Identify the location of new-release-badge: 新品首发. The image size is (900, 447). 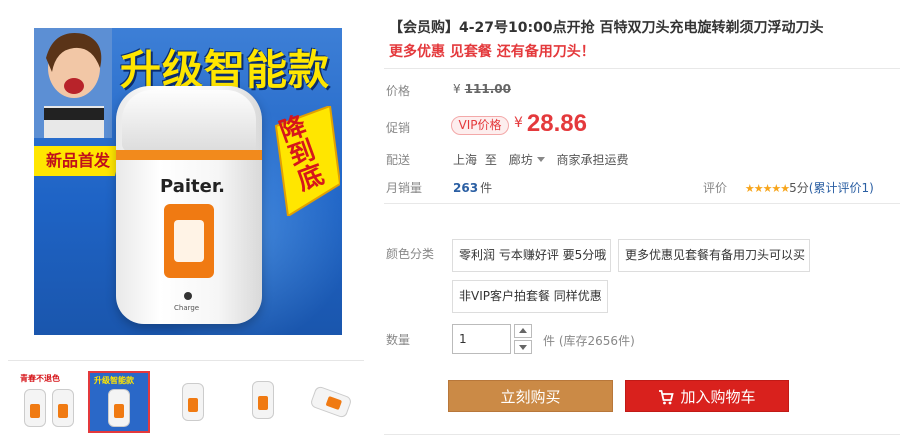
(78, 161).